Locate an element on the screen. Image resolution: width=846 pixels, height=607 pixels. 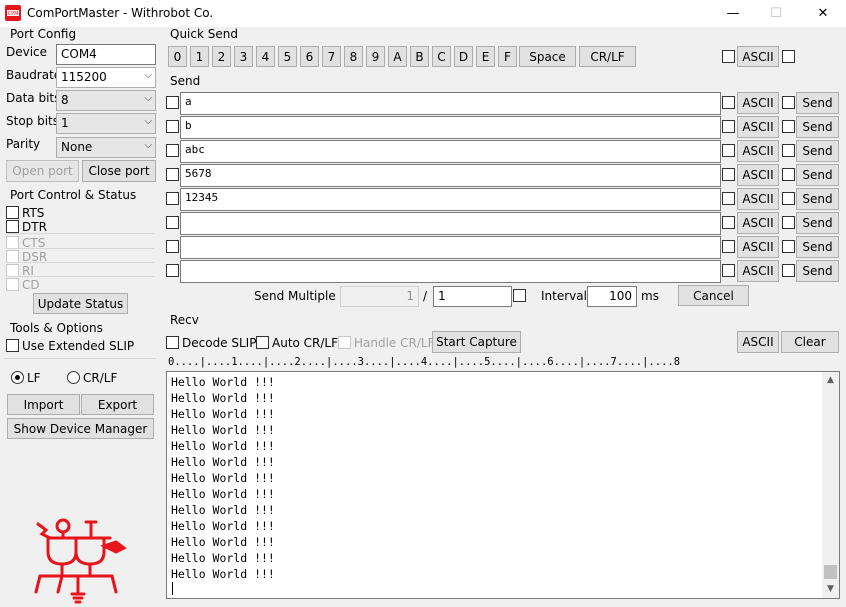
crlf-radio is located at coordinates (73, 377).